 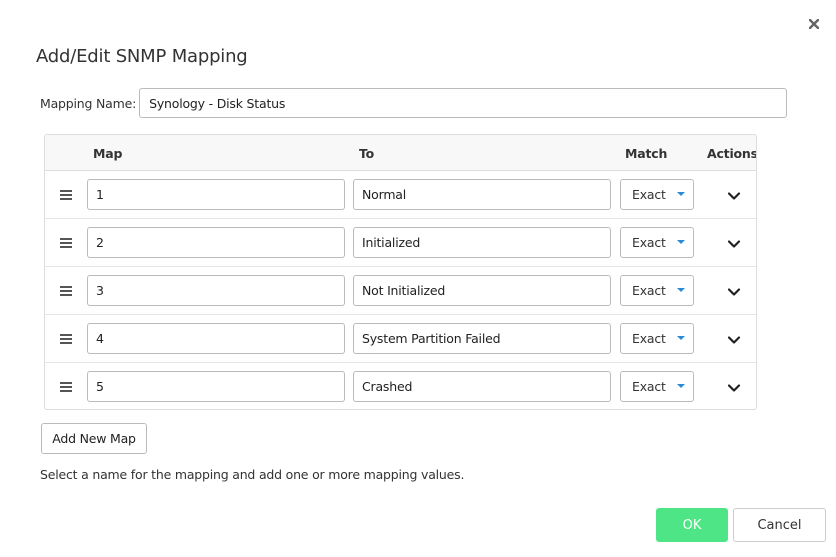 I want to click on close-icon, so click(x=814, y=24).